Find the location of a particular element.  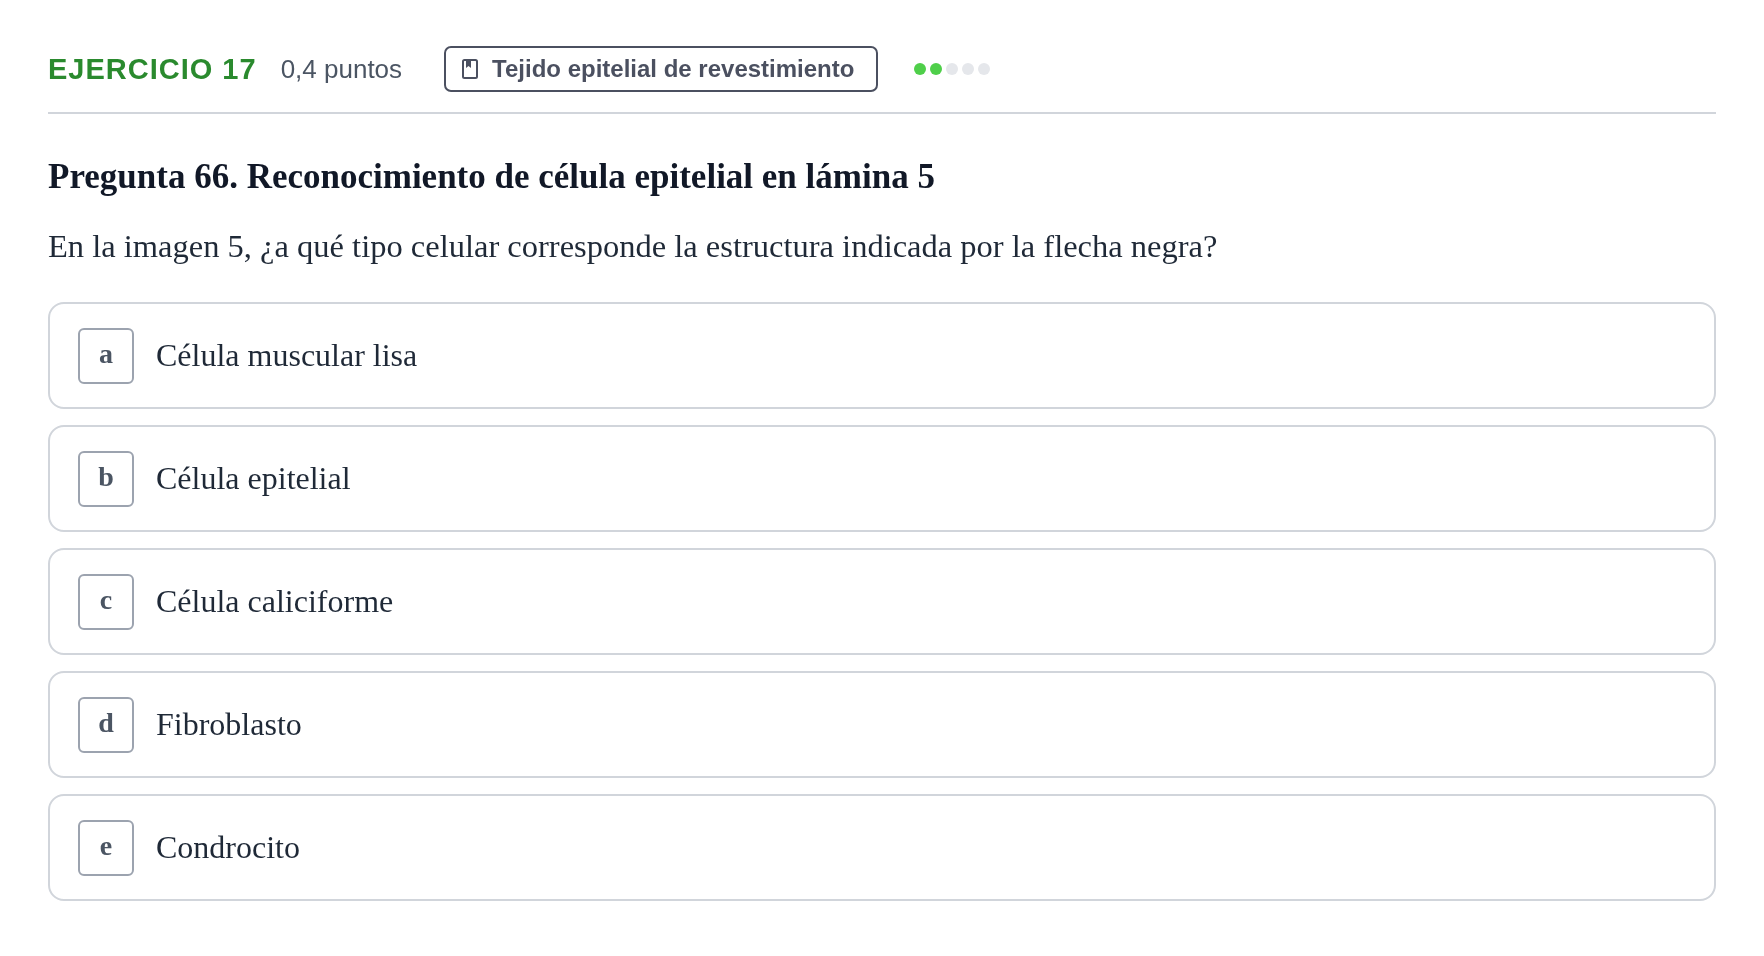

option-letter: c is located at coordinates (106, 601).